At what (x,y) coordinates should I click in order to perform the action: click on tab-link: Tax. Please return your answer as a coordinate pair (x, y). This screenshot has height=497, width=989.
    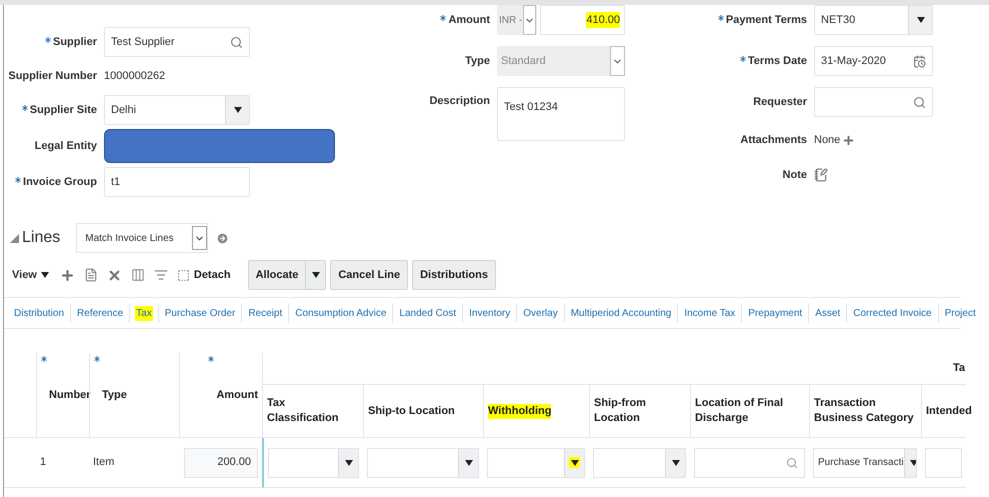
    Looking at the image, I should click on (144, 313).